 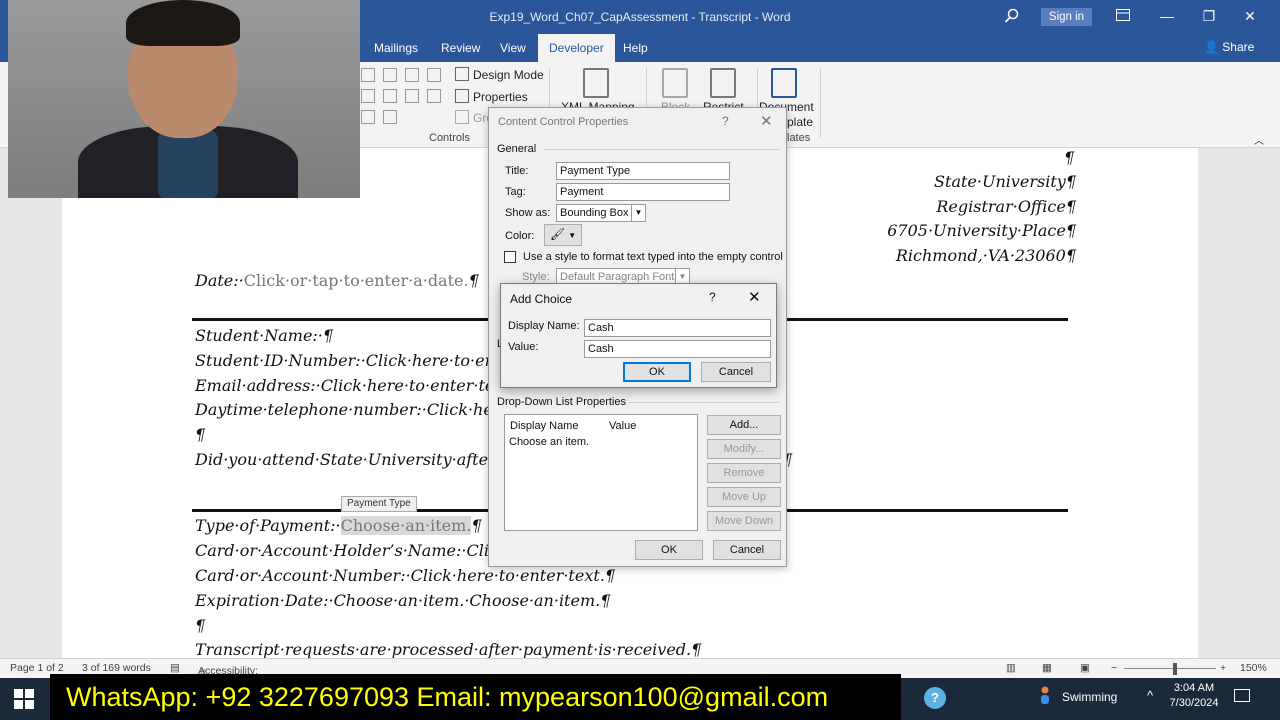 I want to click on address-line-2: Registrar·Office¶, so click(x=1006, y=206).